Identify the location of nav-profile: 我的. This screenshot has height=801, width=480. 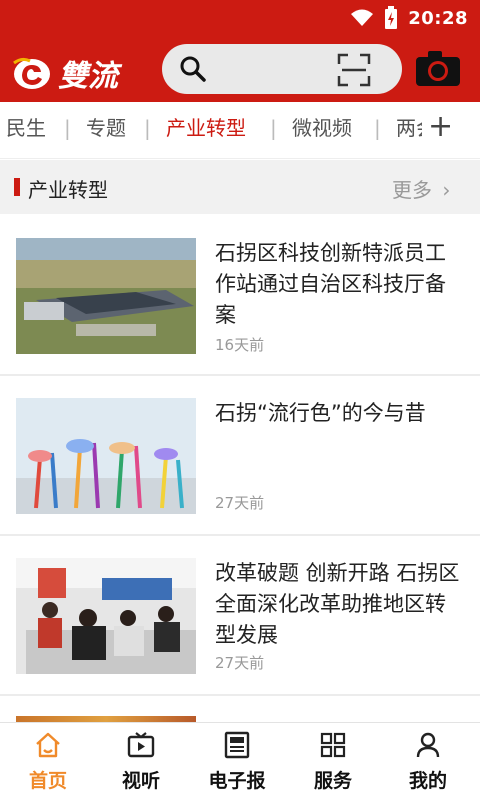
(428, 761).